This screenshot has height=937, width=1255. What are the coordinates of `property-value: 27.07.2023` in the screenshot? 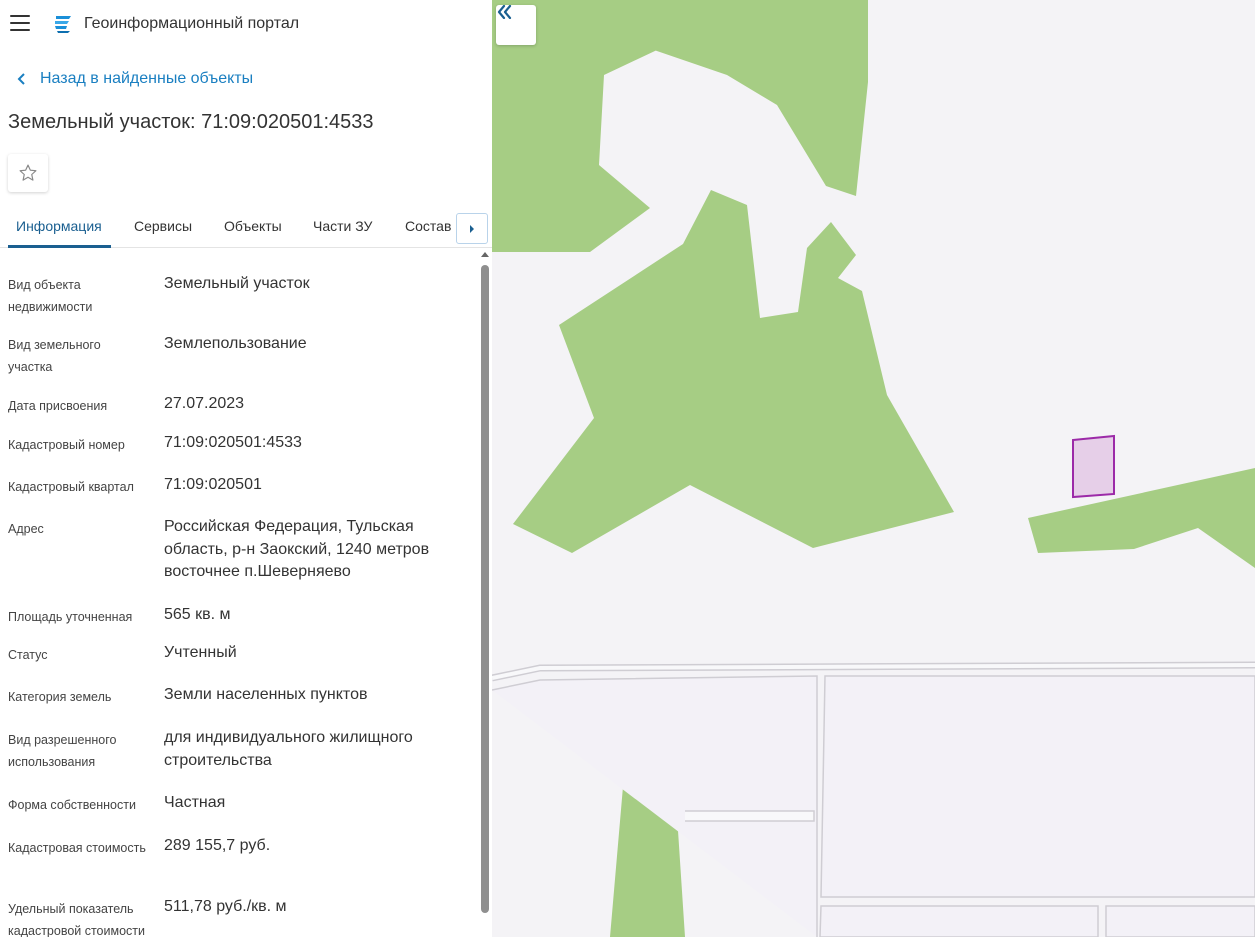 It's located at (204, 403).